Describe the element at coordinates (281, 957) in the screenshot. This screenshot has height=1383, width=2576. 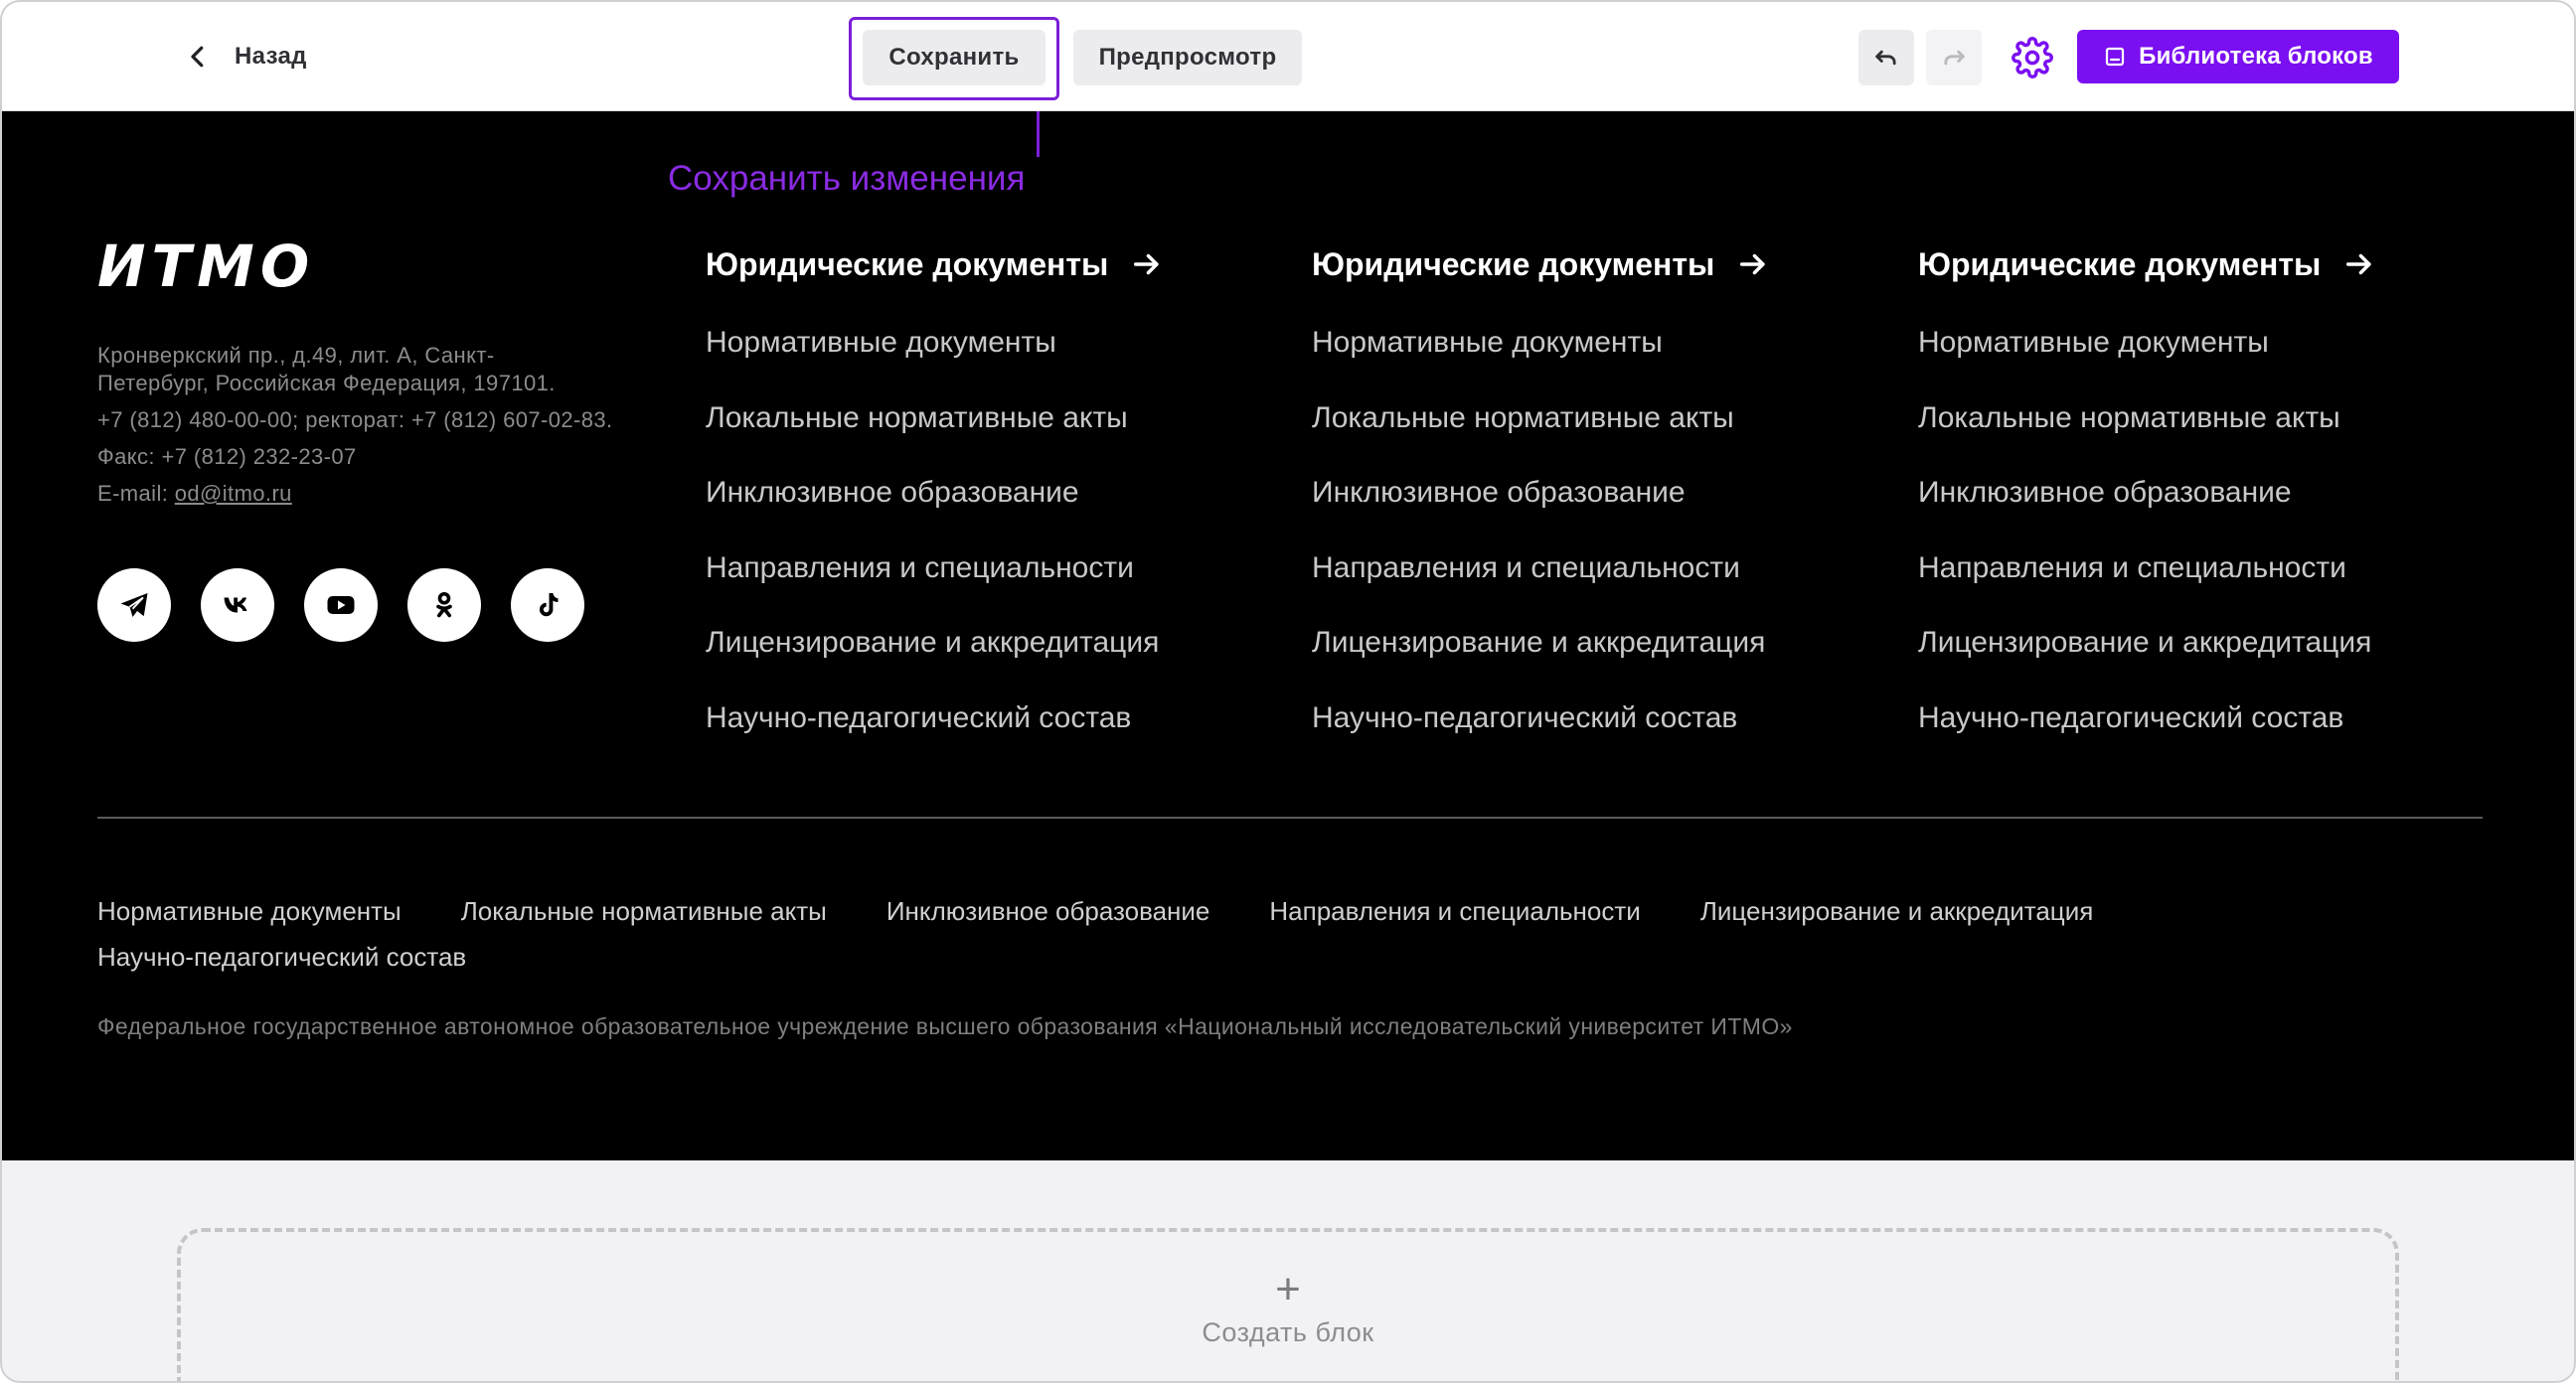
I see `footer-bottom-link: Научно-педагогический состав` at that location.